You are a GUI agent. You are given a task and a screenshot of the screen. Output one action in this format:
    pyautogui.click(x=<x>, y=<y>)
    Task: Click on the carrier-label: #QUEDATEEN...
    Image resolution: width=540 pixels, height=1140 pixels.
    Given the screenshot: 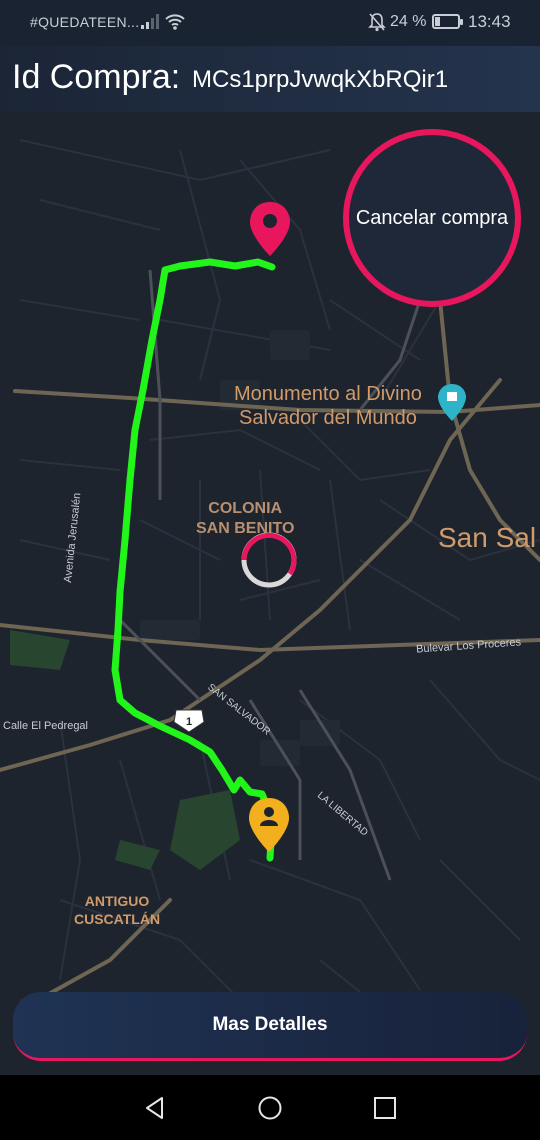 What is the action you would take?
    pyautogui.click(x=85, y=22)
    